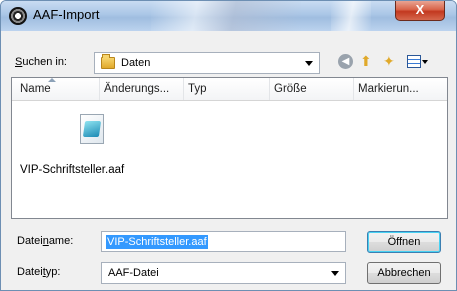 The height and width of the screenshot is (291, 457). I want to click on view-menu-chevron-icon, so click(425, 62).